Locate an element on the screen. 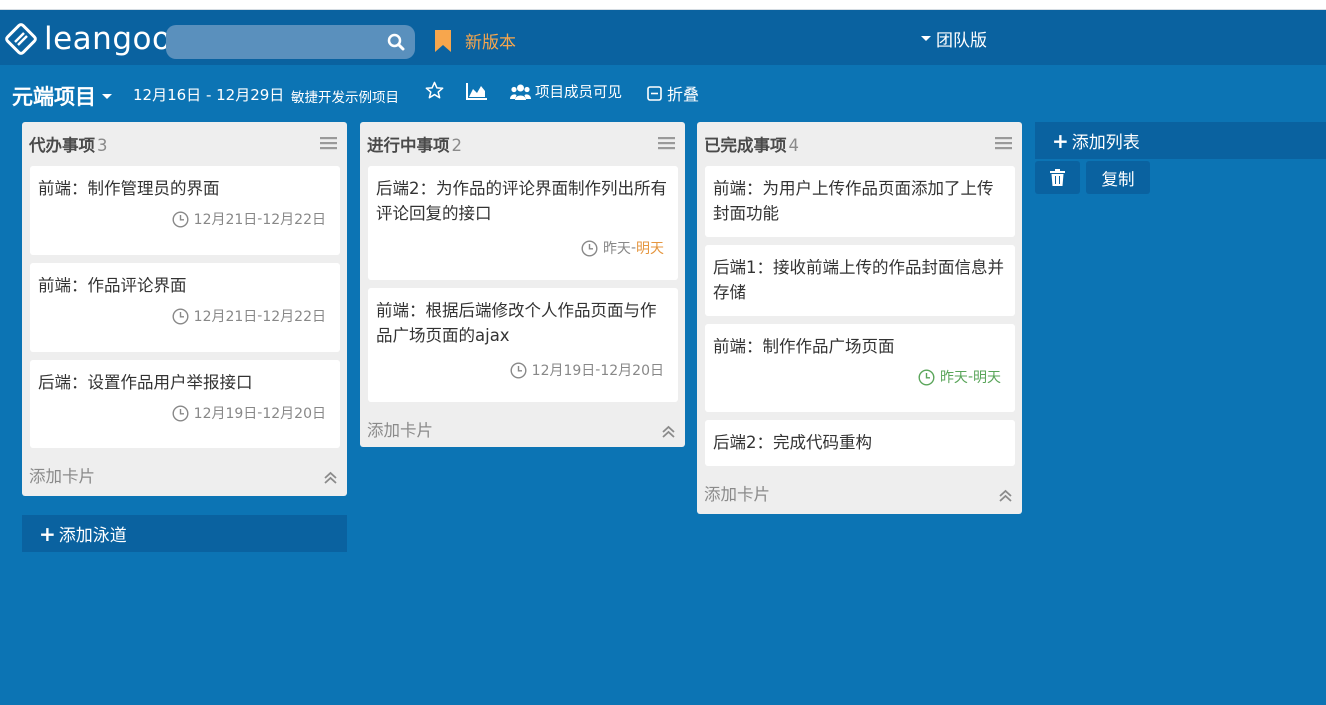 Image resolution: width=1326 pixels, height=705 pixels. card: 前端：作品评论界面 12月21日 - 12月22日 is located at coordinates (185, 307).